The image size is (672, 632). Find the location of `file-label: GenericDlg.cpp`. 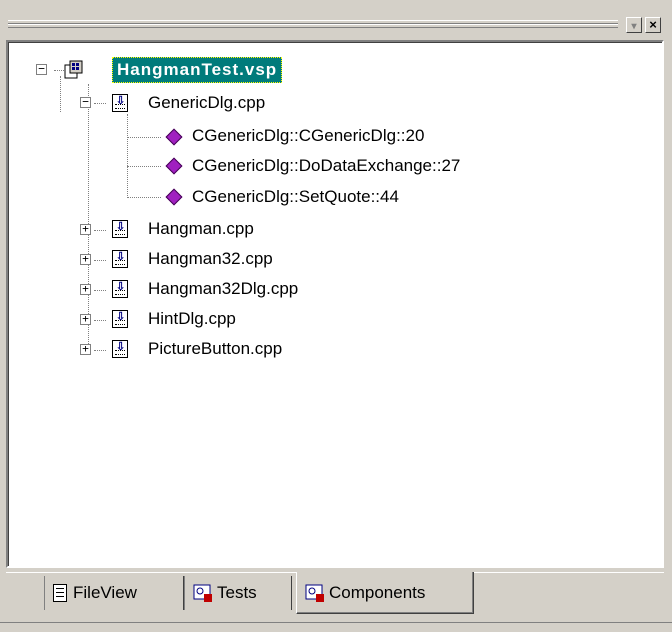

file-label: GenericDlg.cpp is located at coordinates (207, 102).